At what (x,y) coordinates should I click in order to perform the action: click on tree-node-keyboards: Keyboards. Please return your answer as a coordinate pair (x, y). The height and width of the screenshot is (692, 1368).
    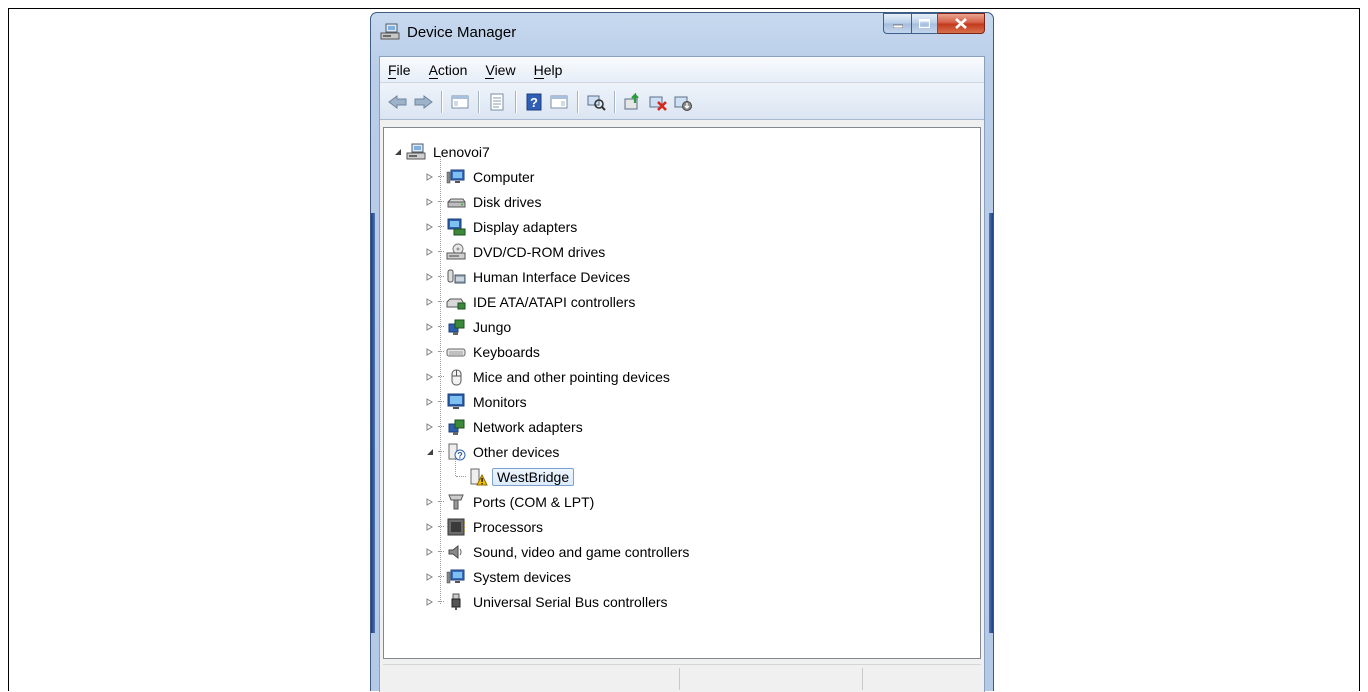
    Looking at the image, I should click on (483, 352).